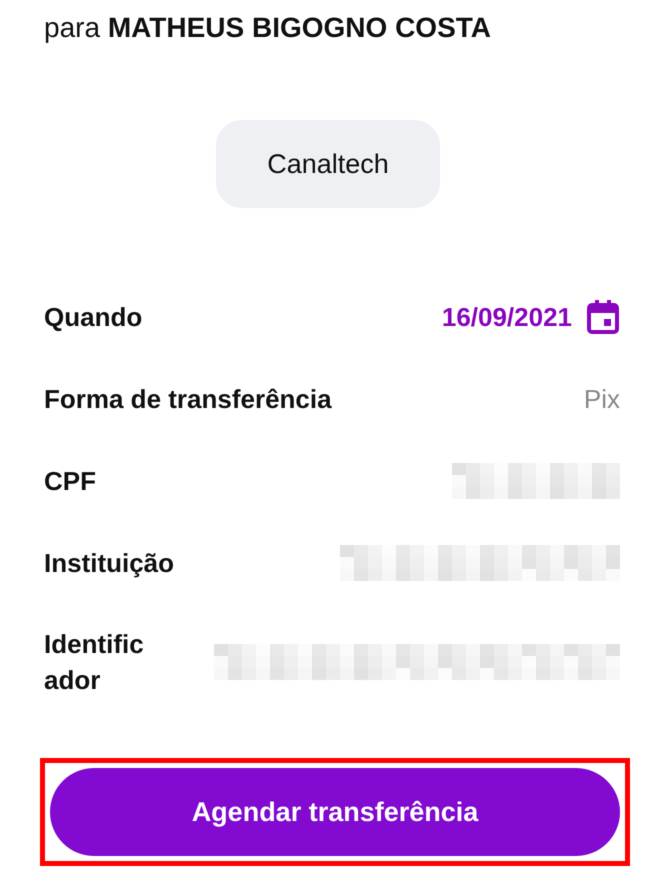  What do you see at coordinates (603, 317) in the screenshot?
I see `calendar-icon` at bounding box center [603, 317].